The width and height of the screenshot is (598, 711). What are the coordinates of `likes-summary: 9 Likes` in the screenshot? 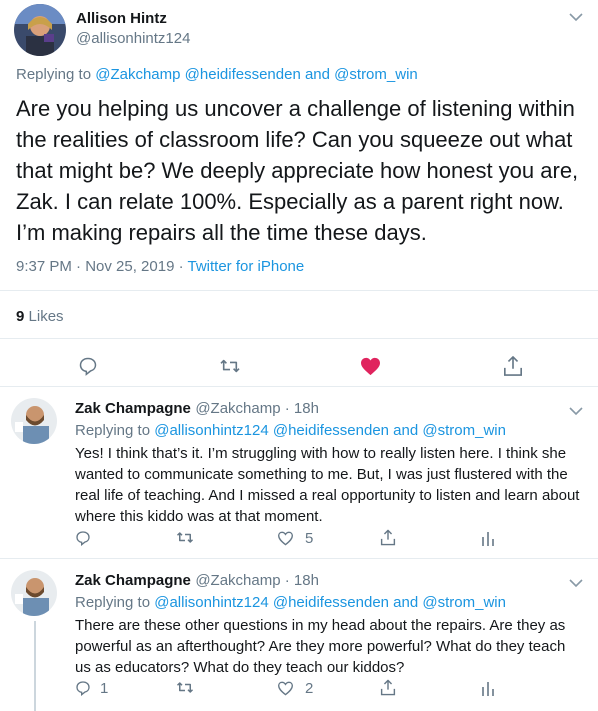 It's located at (40, 316).